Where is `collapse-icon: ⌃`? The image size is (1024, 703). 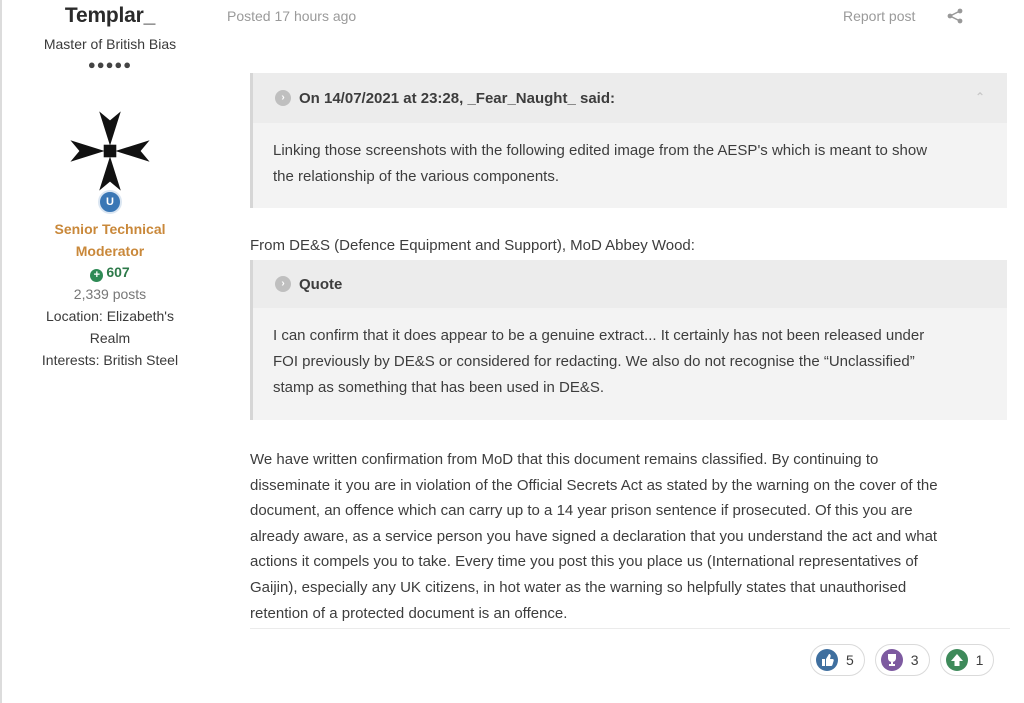
collapse-icon: ⌃ is located at coordinates (980, 97).